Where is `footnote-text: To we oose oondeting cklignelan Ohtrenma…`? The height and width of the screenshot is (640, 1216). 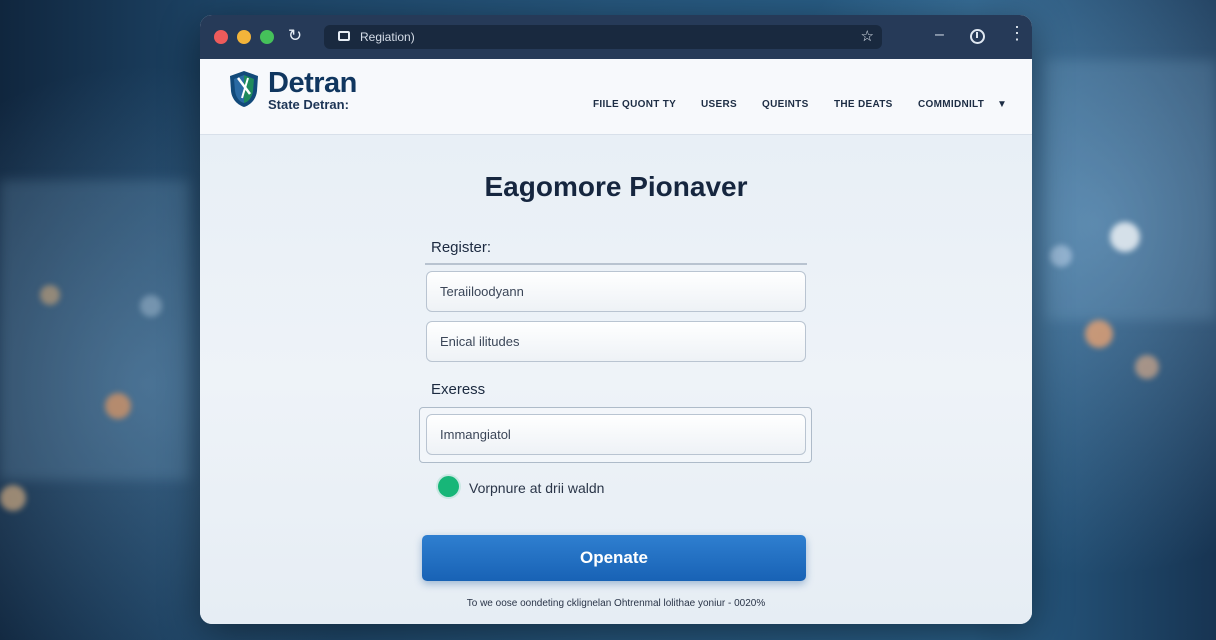 footnote-text: To we oose oondeting cklignelan Ohtrenma… is located at coordinates (616, 603).